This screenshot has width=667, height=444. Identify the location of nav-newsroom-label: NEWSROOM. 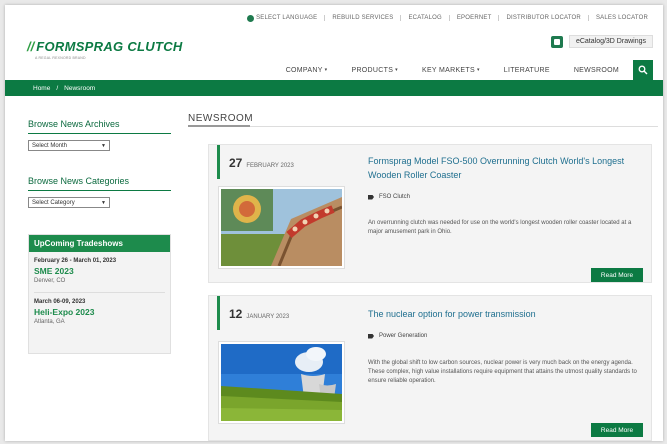
(596, 70).